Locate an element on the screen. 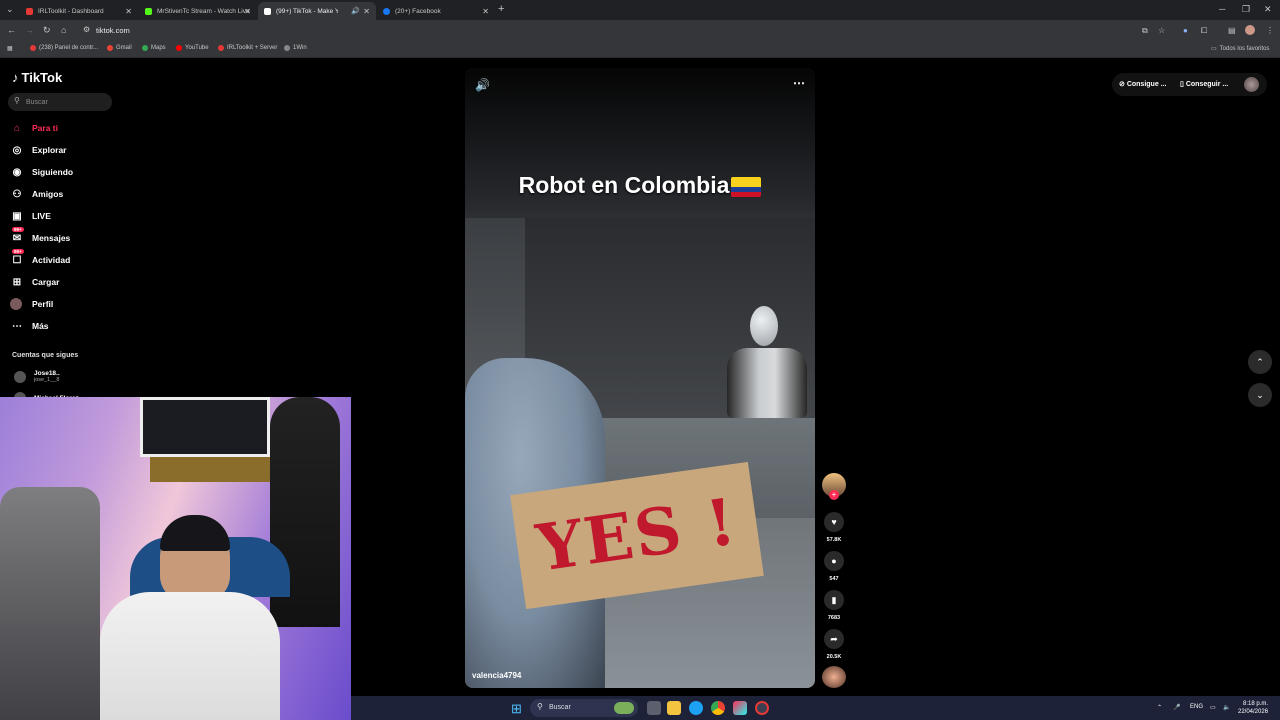 Image resolution: width=1280 pixels, height=720 pixels. reload-icon: ↻ is located at coordinates (47, 30).